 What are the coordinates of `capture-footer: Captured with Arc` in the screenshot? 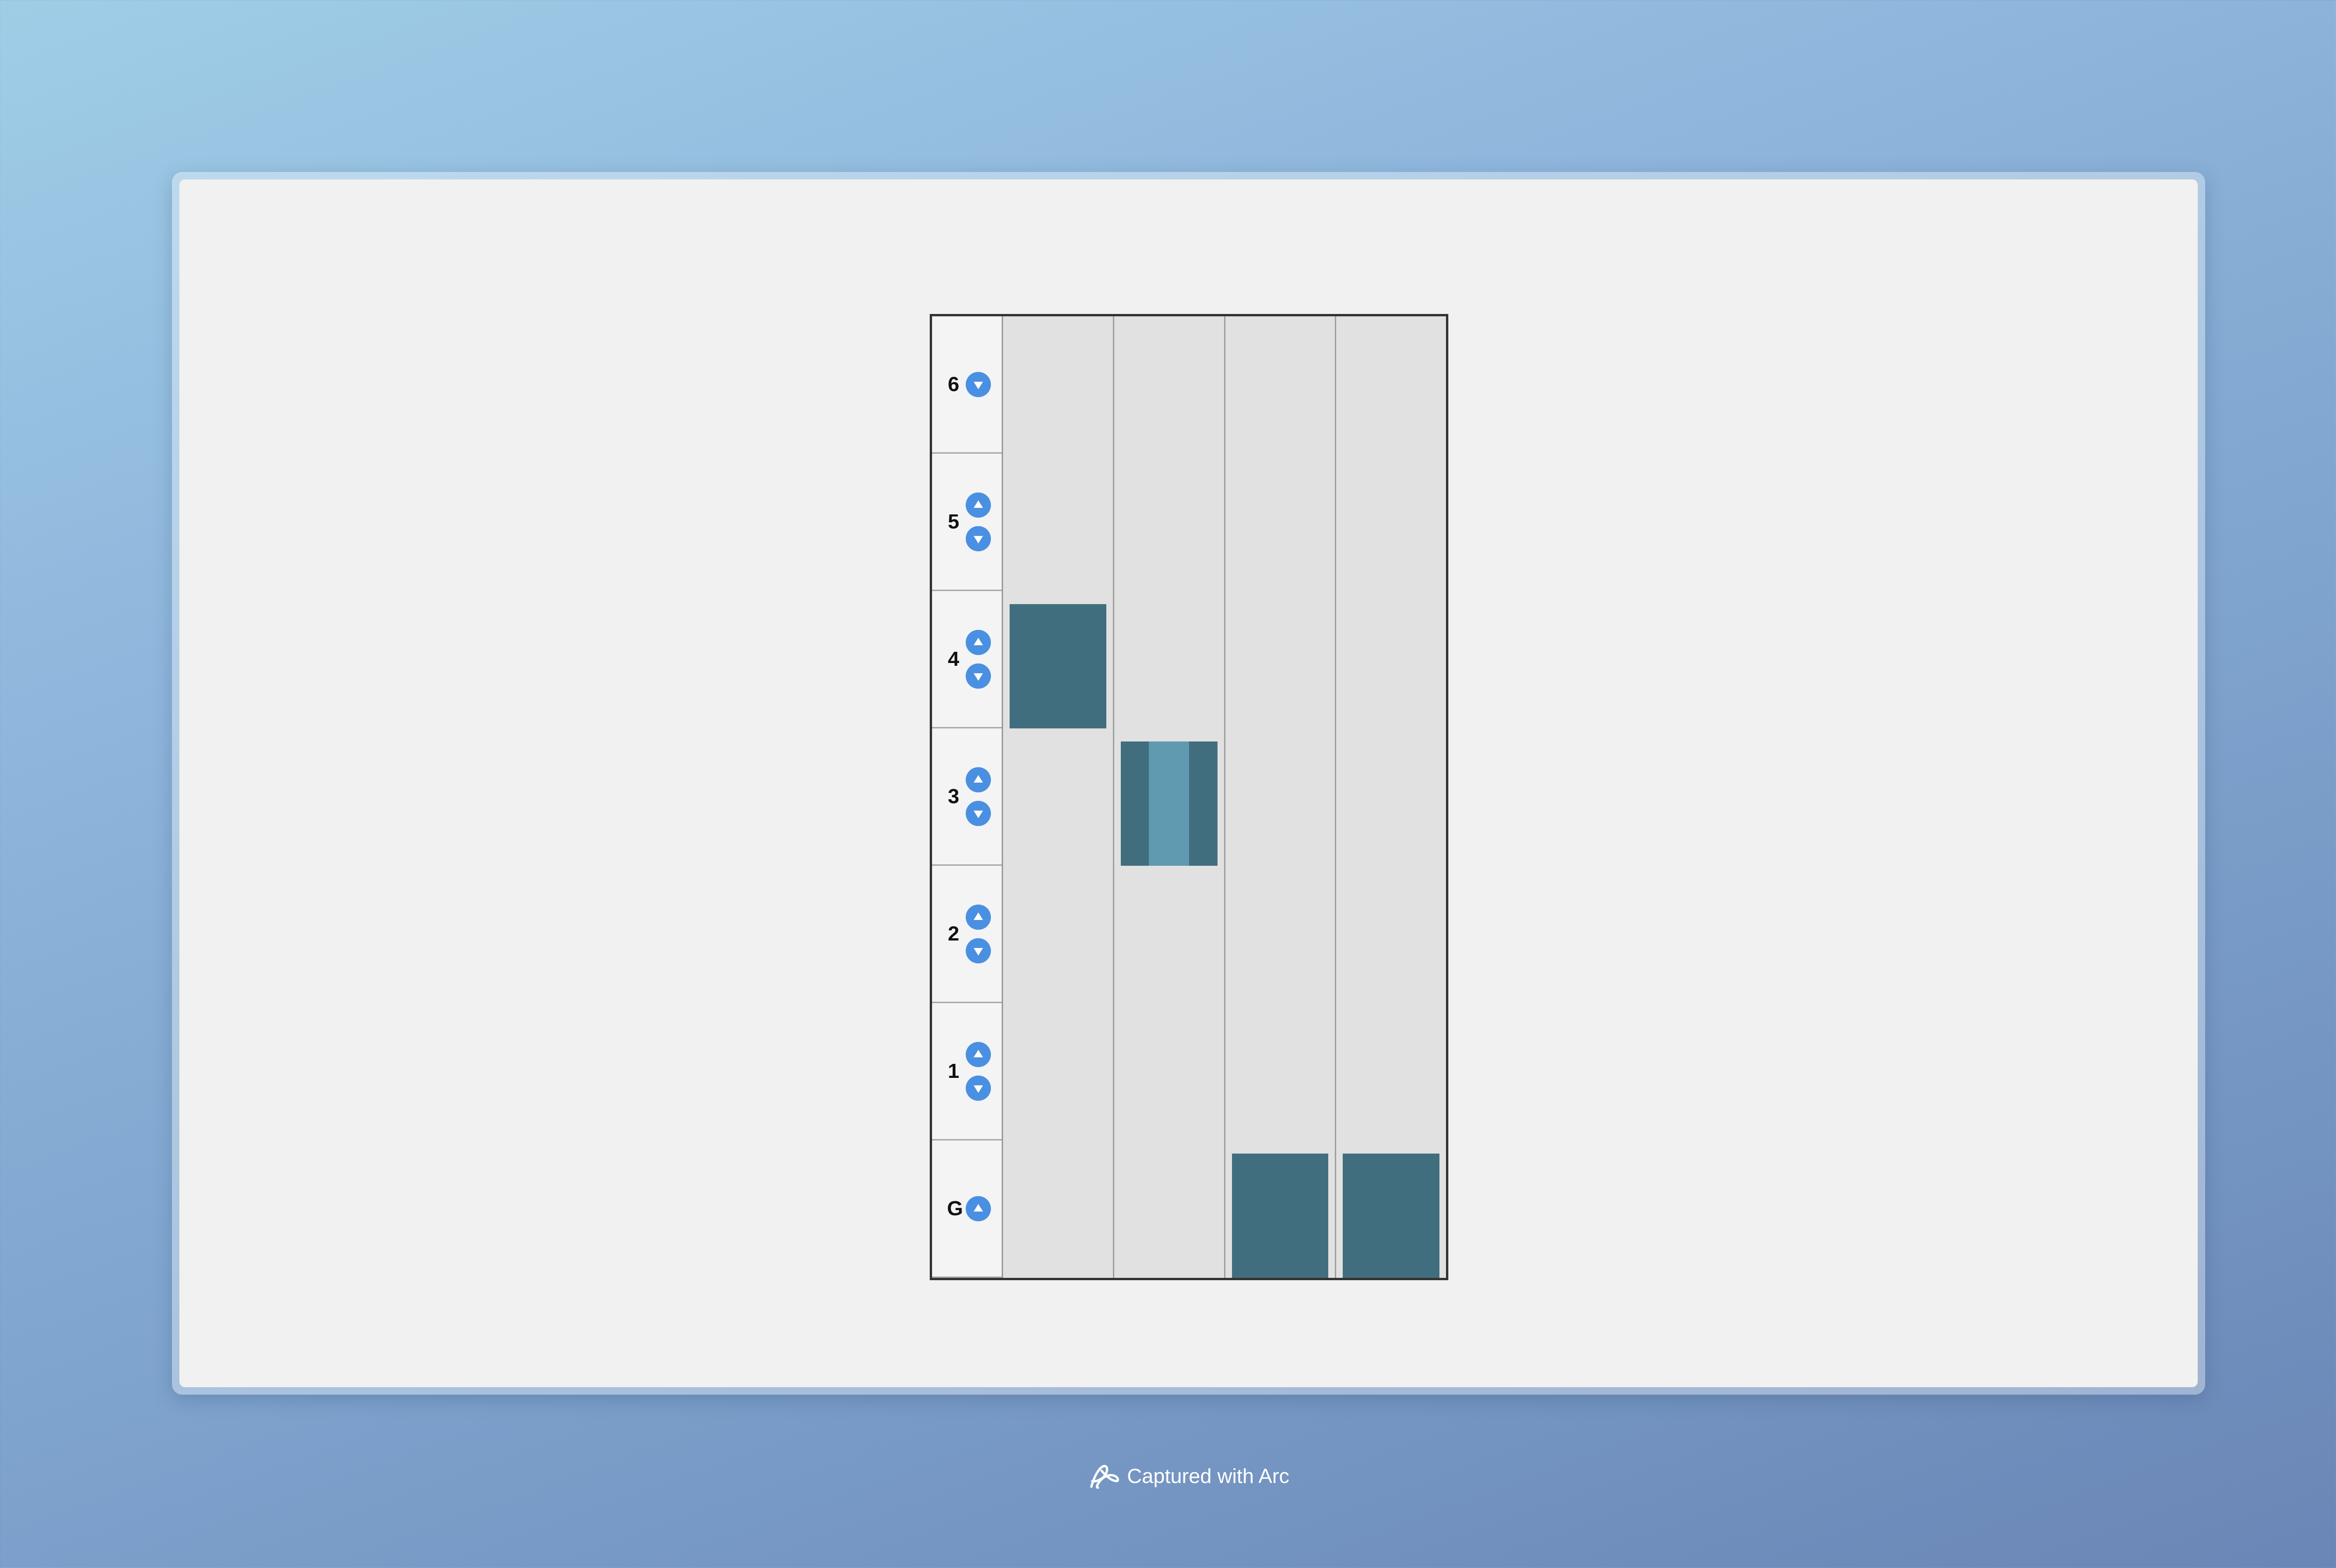 It's located at (1168, 1476).